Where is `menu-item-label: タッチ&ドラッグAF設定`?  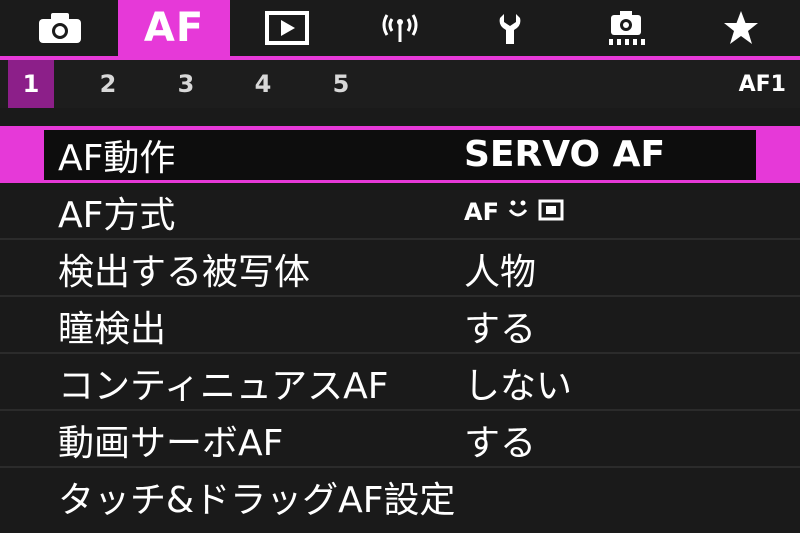 menu-item-label: タッチ&ドラッグAF設定 is located at coordinates (257, 500).